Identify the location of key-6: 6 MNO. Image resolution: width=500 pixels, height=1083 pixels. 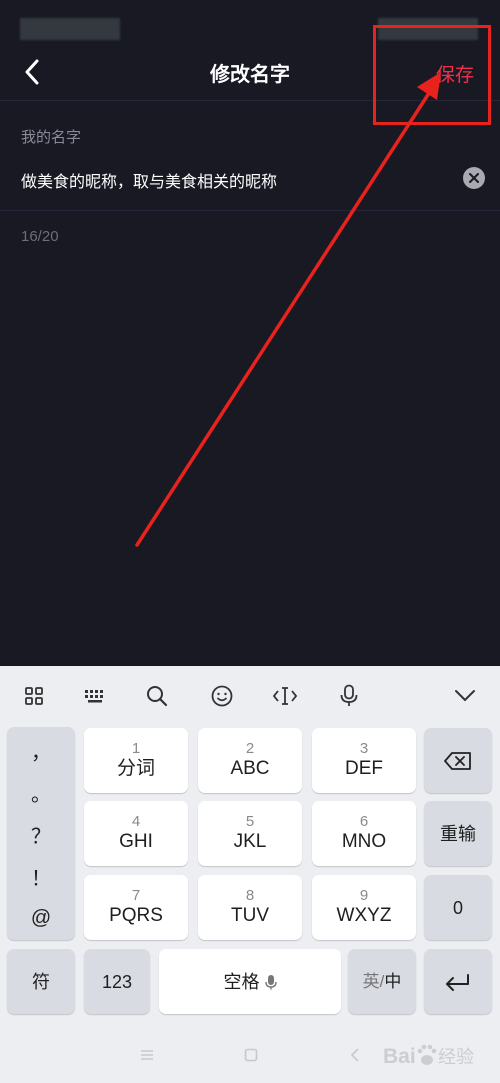
(364, 833).